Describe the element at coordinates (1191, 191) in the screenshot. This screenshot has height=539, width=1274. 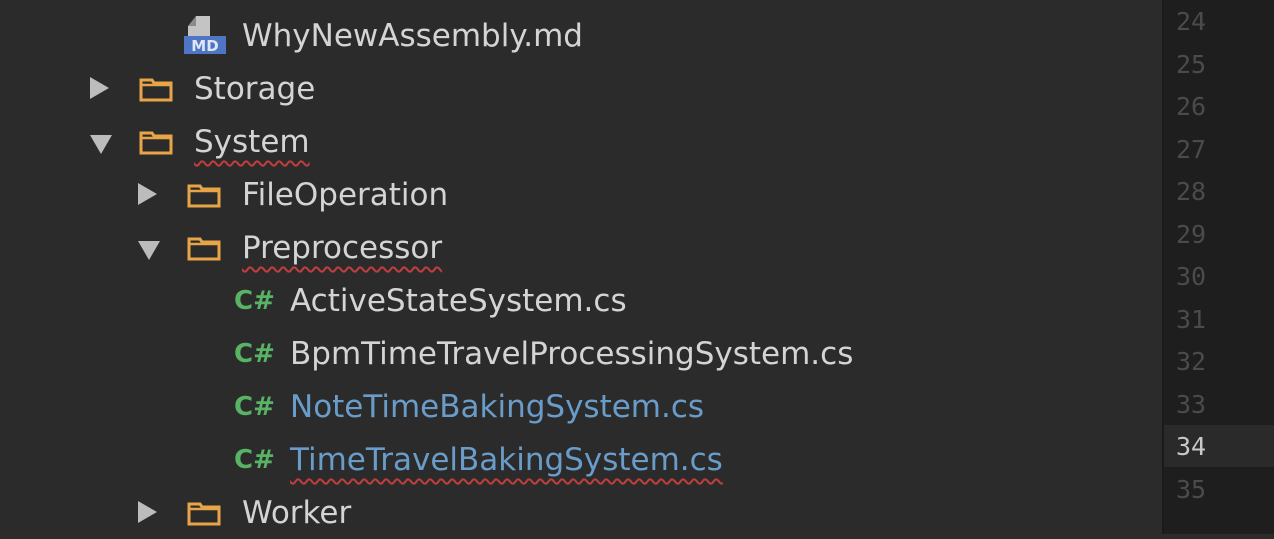
I see `line-number: 28` at that location.